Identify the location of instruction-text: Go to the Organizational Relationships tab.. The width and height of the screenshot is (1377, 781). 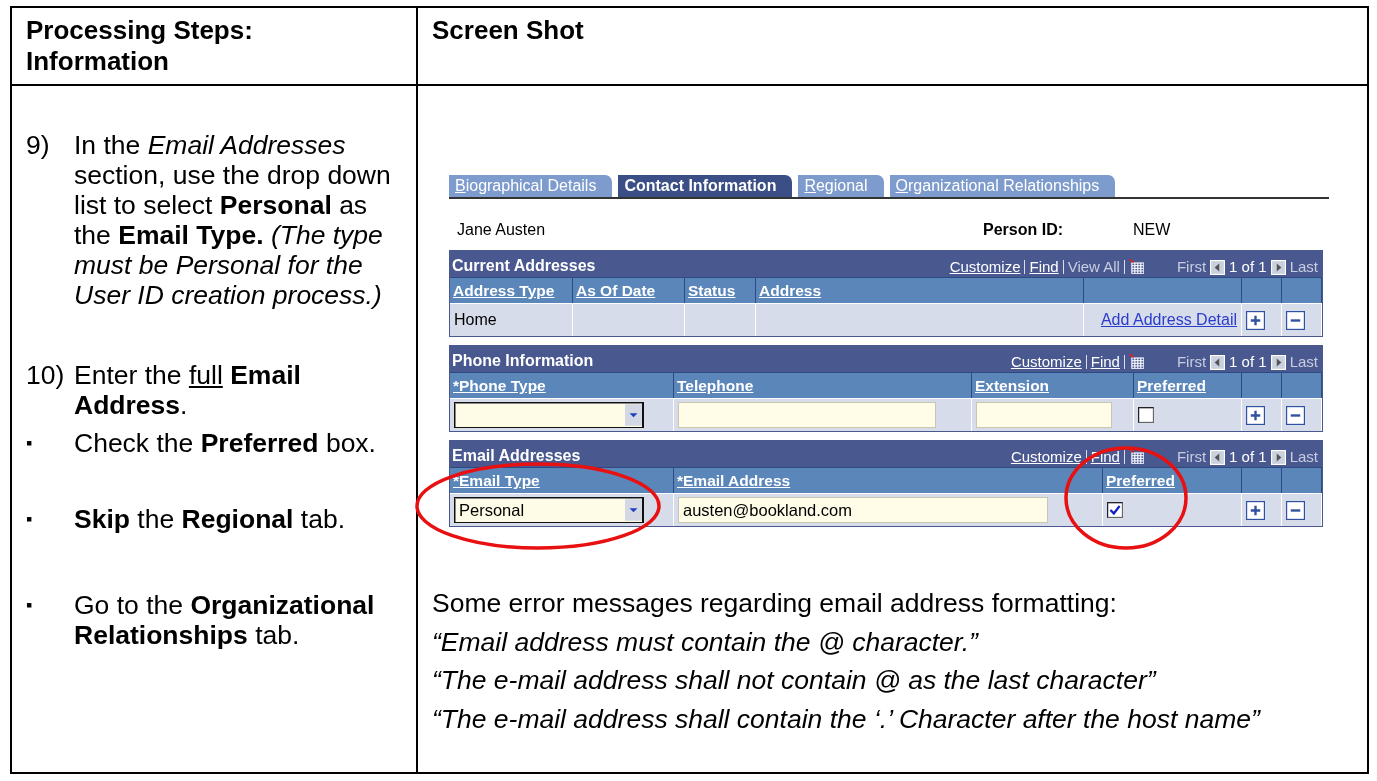
(225, 620).